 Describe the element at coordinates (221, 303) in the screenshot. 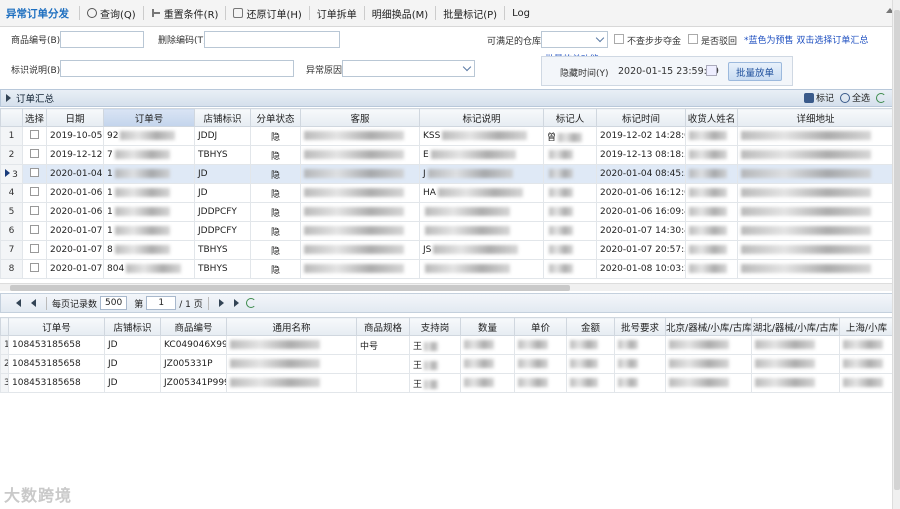

I see `next-page-icon` at that location.